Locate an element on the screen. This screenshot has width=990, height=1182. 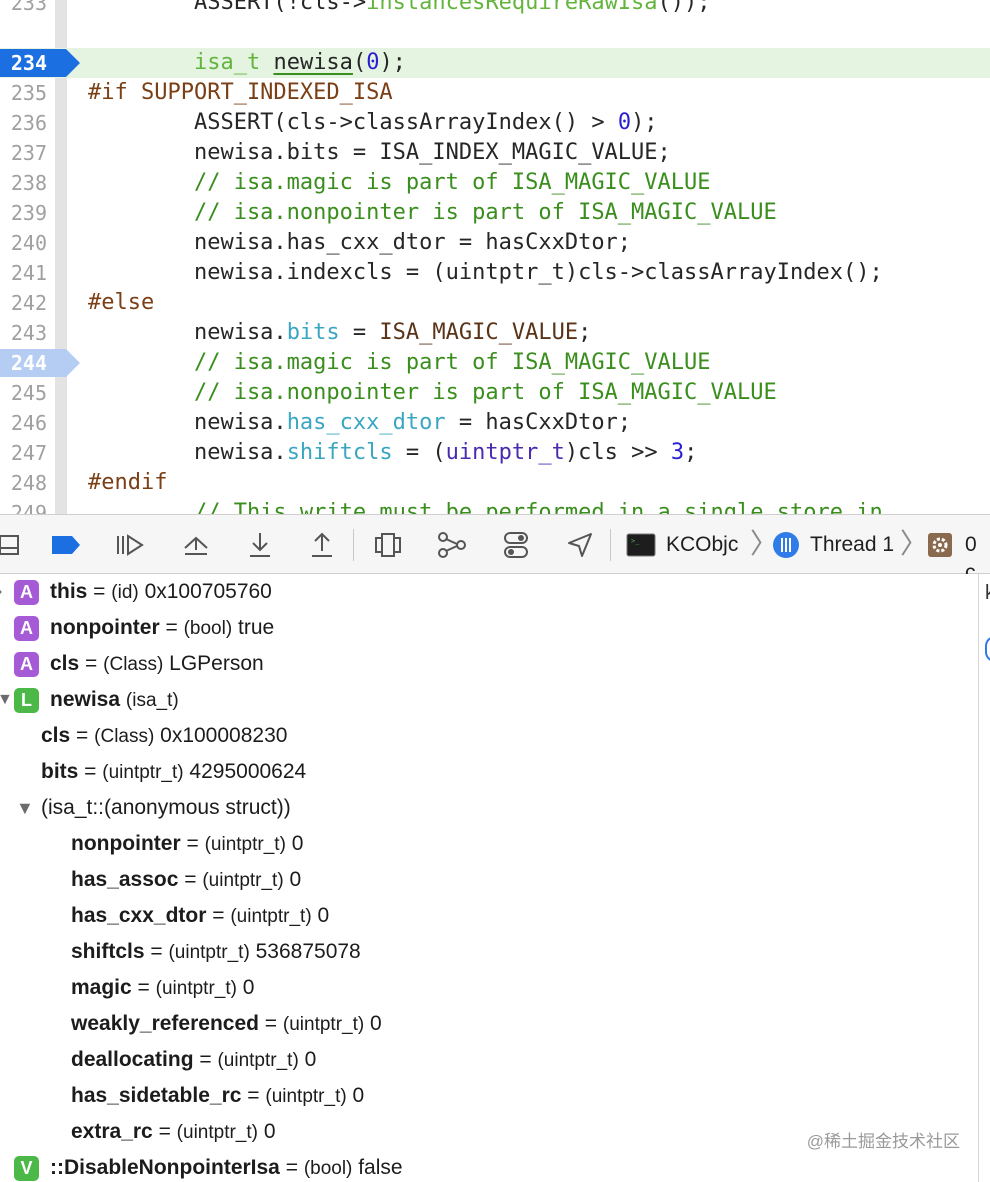
variable-text: nonpointer = (uintptr_t) 0 is located at coordinates (187, 844).